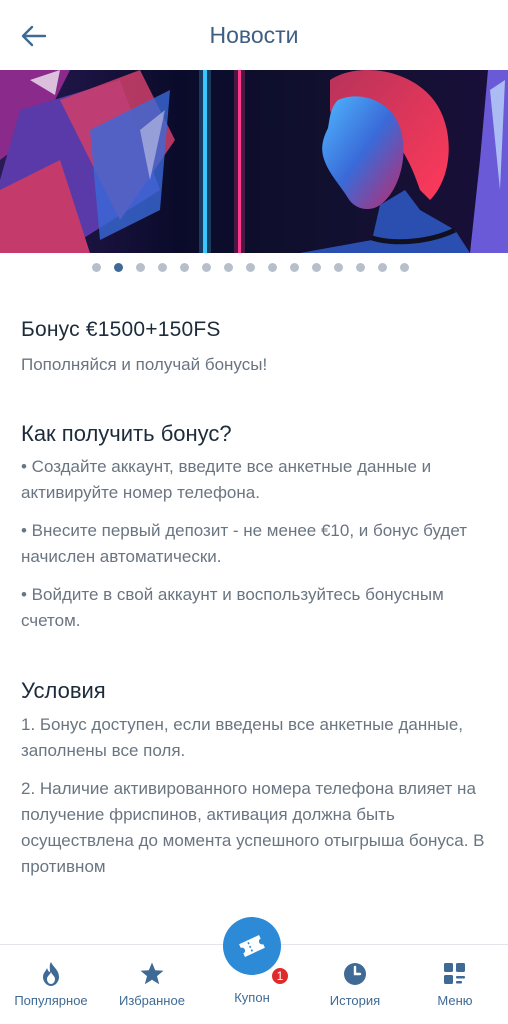  Describe the element at coordinates (355, 974) in the screenshot. I see `clock-icon` at that location.